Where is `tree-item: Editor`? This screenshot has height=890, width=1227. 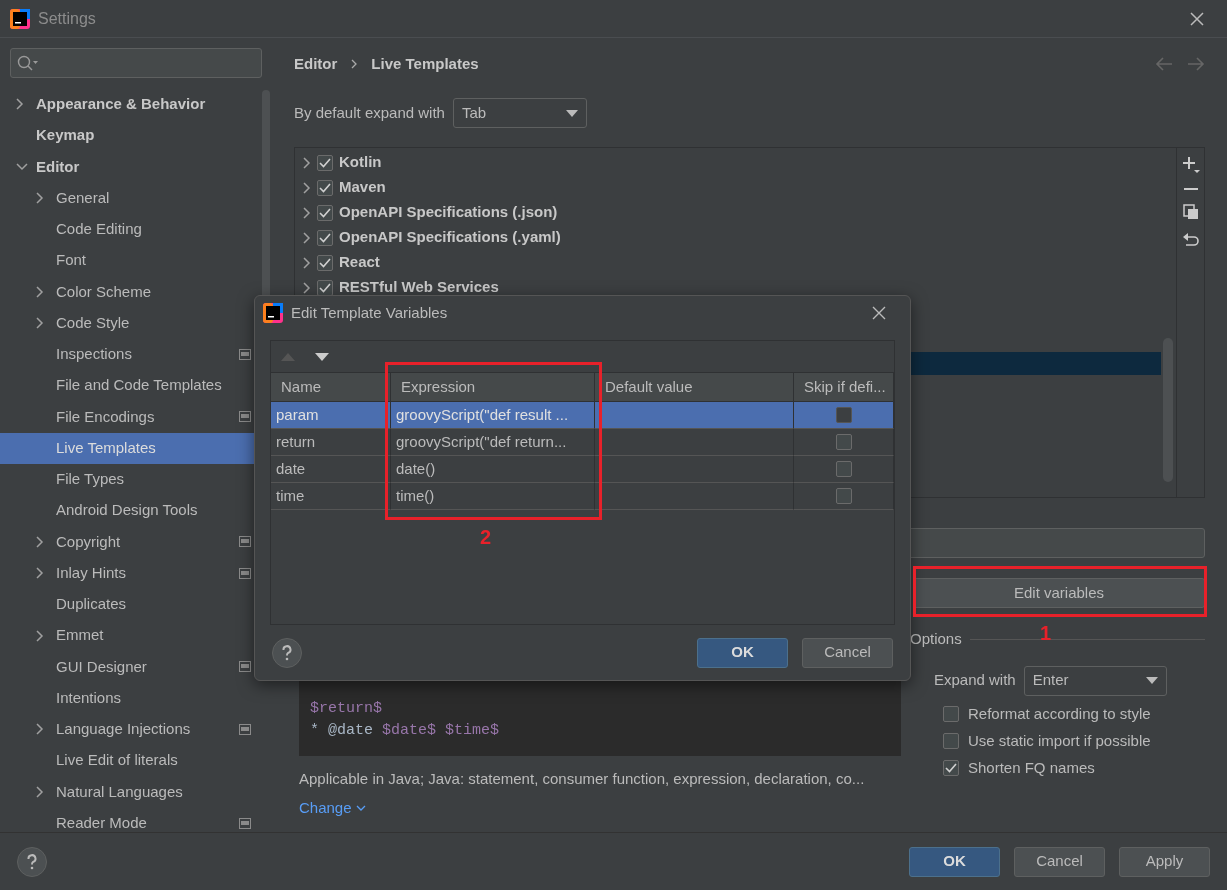
tree-item: Editor is located at coordinates (128, 167).